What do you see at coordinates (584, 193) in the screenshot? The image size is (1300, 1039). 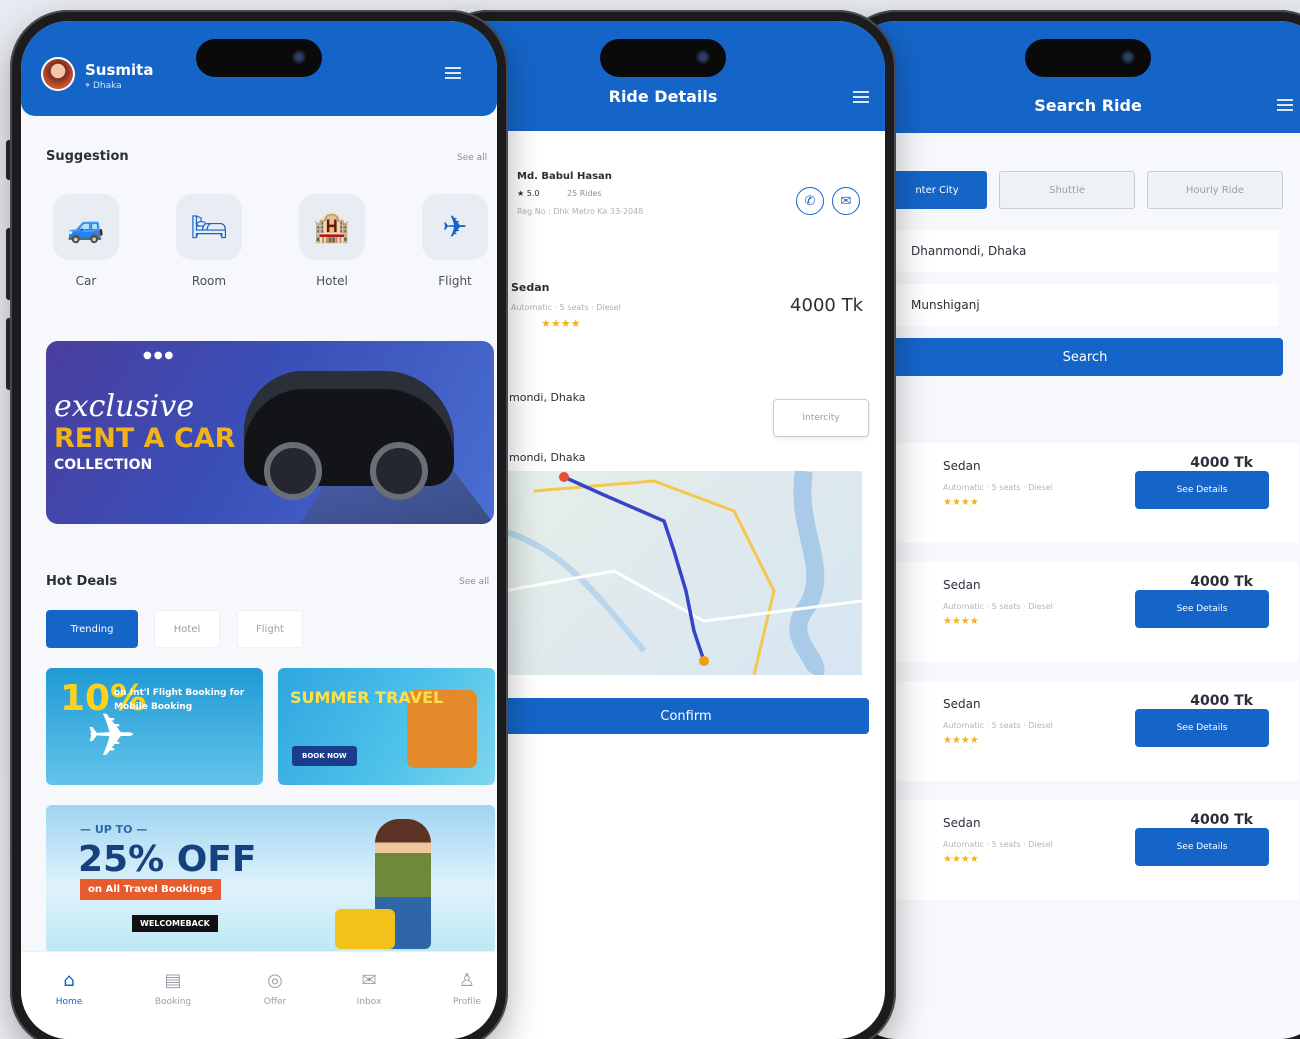 I see `driver-rides: 25 Rides` at bounding box center [584, 193].